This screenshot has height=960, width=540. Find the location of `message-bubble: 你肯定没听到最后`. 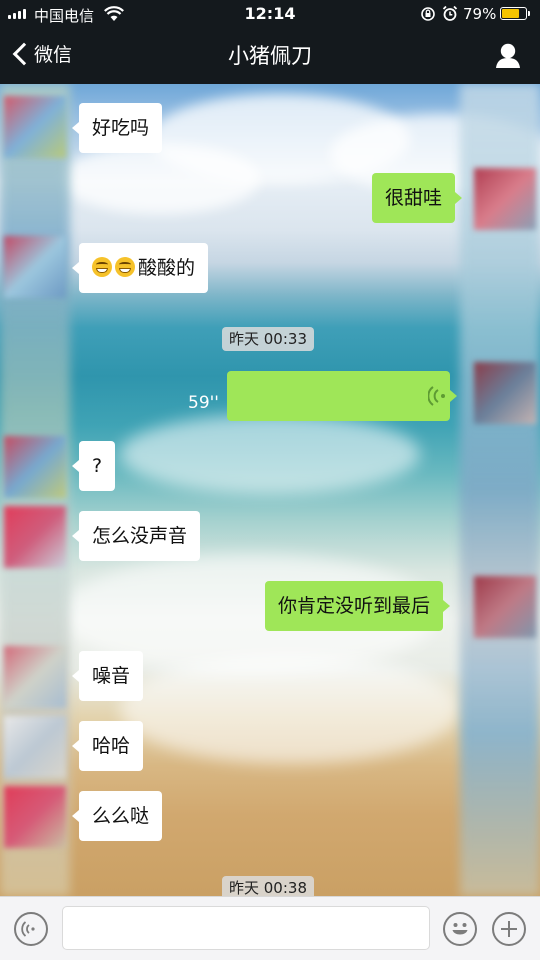

message-bubble: 你肯定没听到最后 is located at coordinates (358, 606).